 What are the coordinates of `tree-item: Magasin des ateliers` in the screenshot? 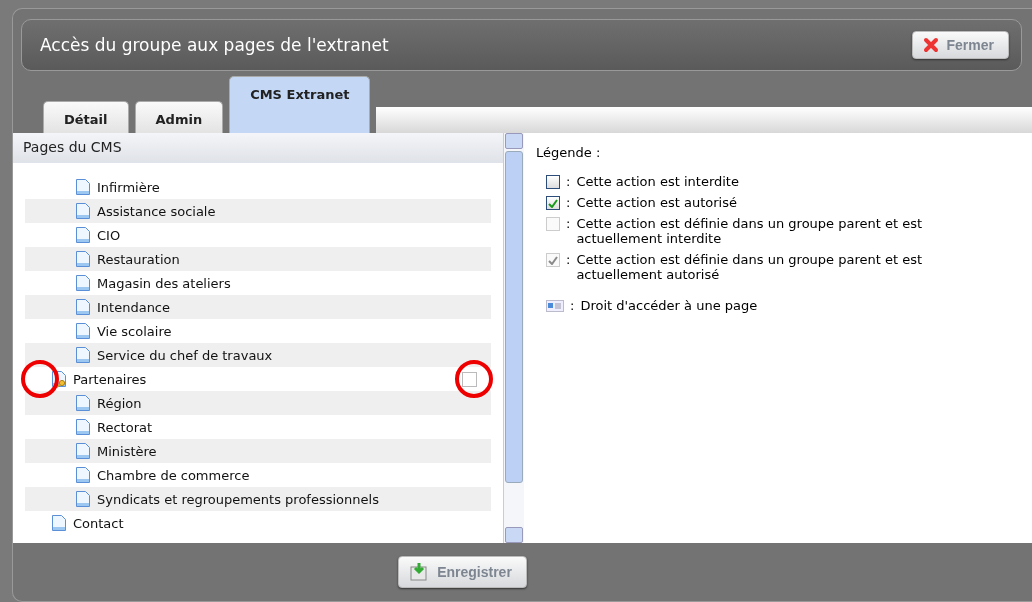 It's located at (164, 283).